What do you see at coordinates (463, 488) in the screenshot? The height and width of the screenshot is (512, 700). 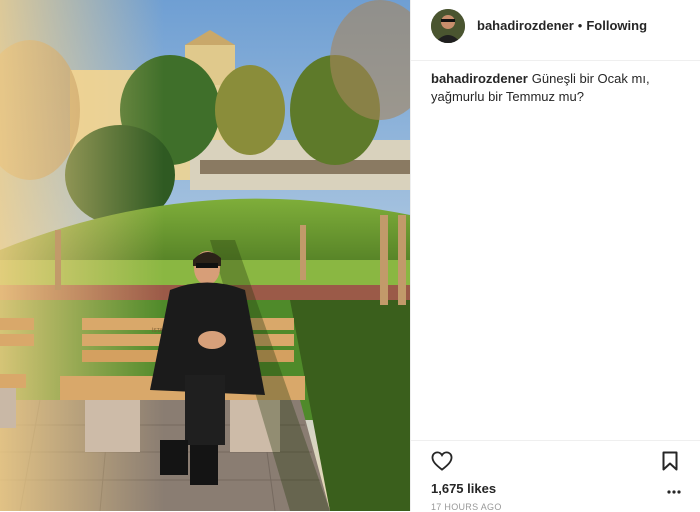 I see `likes-count: 1,675 likes` at bounding box center [463, 488].